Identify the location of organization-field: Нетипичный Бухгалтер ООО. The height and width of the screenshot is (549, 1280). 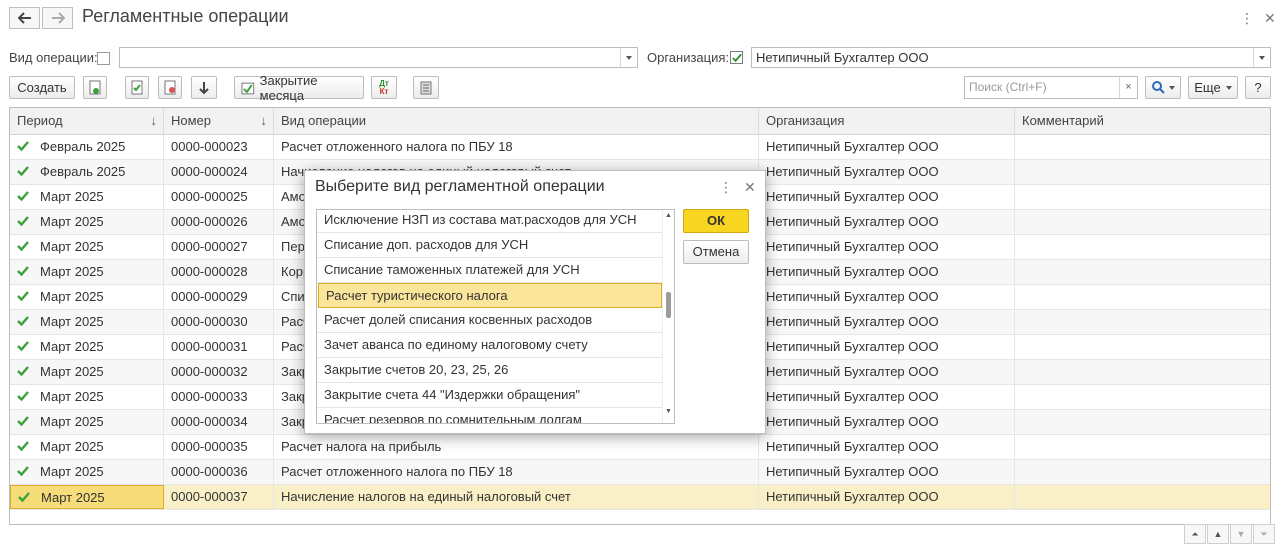
(1011, 57).